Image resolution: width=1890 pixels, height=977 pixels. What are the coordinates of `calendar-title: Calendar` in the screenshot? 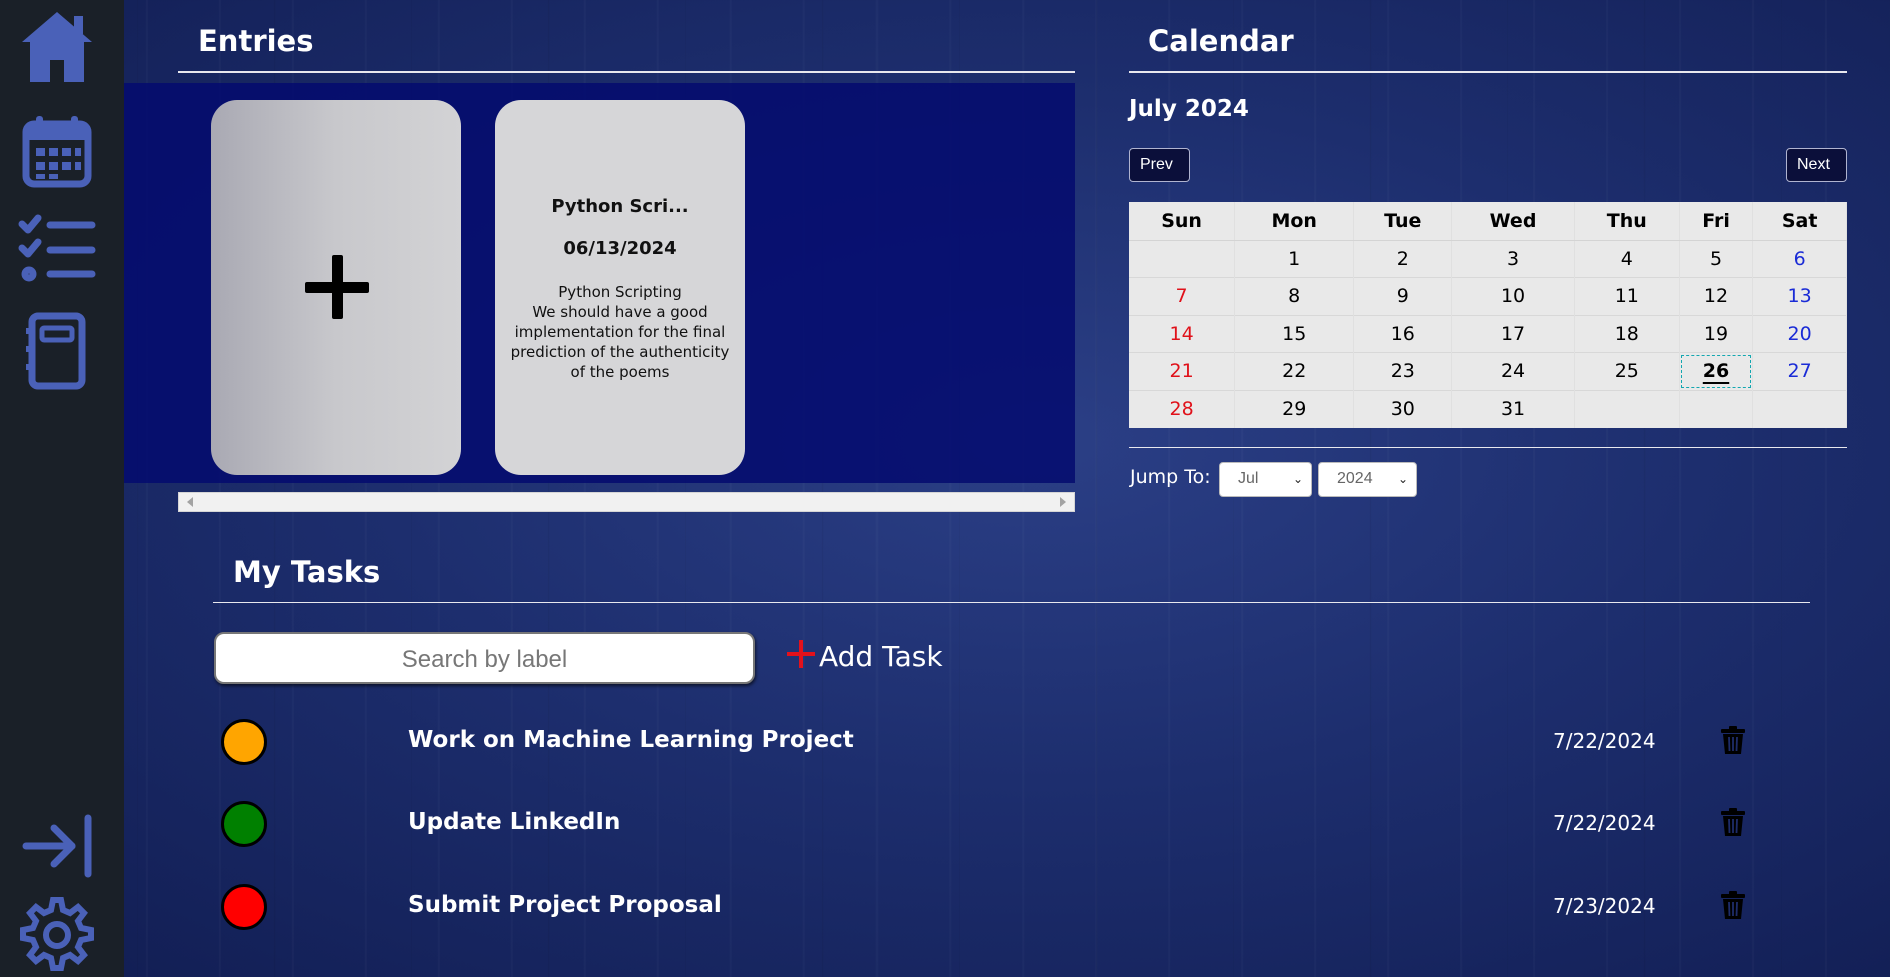 It's located at (1221, 41).